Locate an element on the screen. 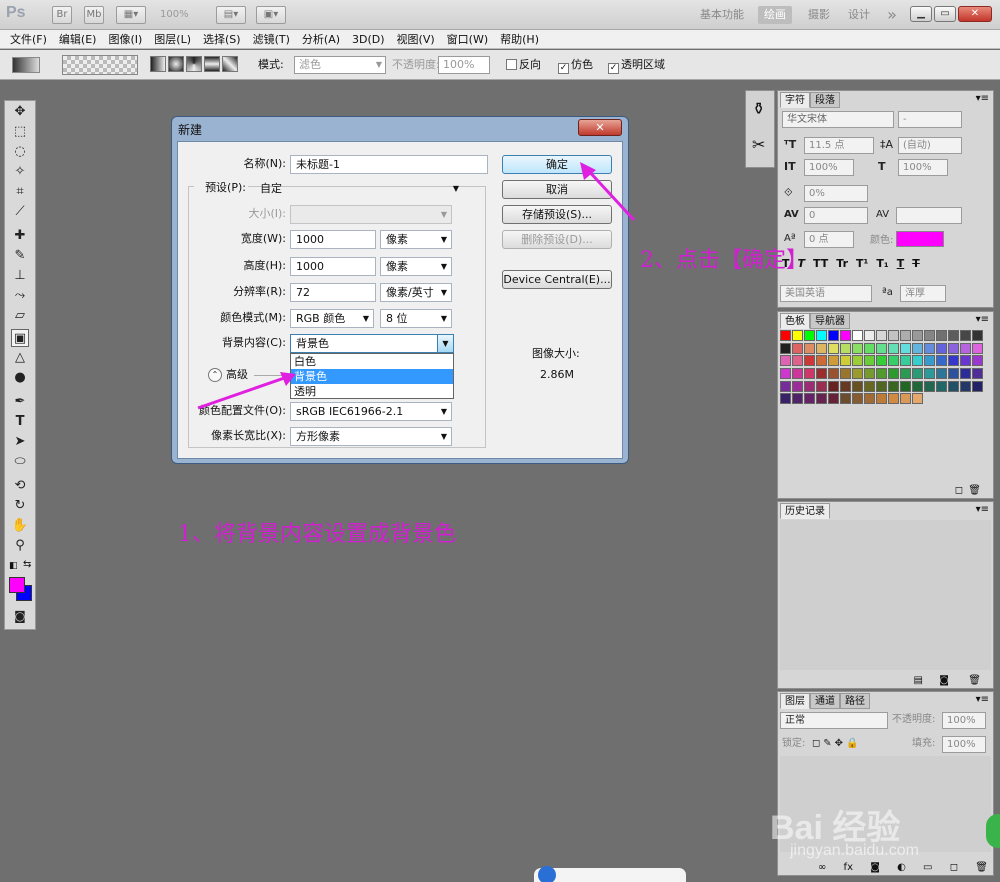 The width and height of the screenshot is (1000, 882). floating-toolbar is located at coordinates (610, 874).